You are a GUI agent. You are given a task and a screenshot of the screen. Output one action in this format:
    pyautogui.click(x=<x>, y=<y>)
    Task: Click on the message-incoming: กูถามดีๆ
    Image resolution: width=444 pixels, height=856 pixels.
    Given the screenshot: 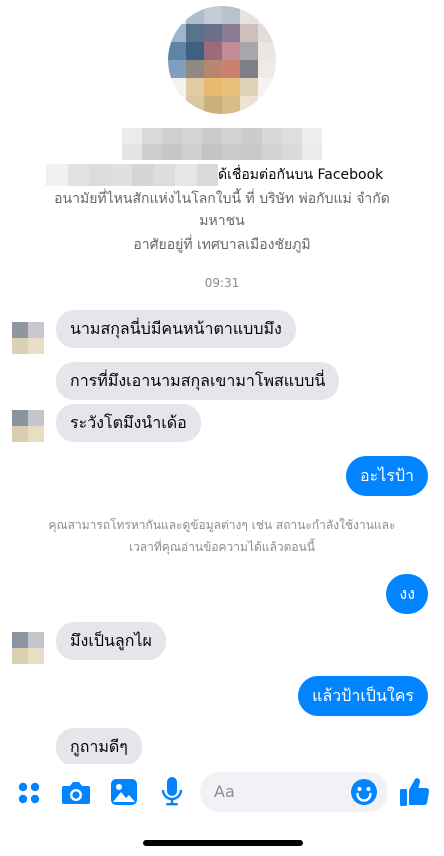 What is the action you would take?
    pyautogui.click(x=99, y=747)
    